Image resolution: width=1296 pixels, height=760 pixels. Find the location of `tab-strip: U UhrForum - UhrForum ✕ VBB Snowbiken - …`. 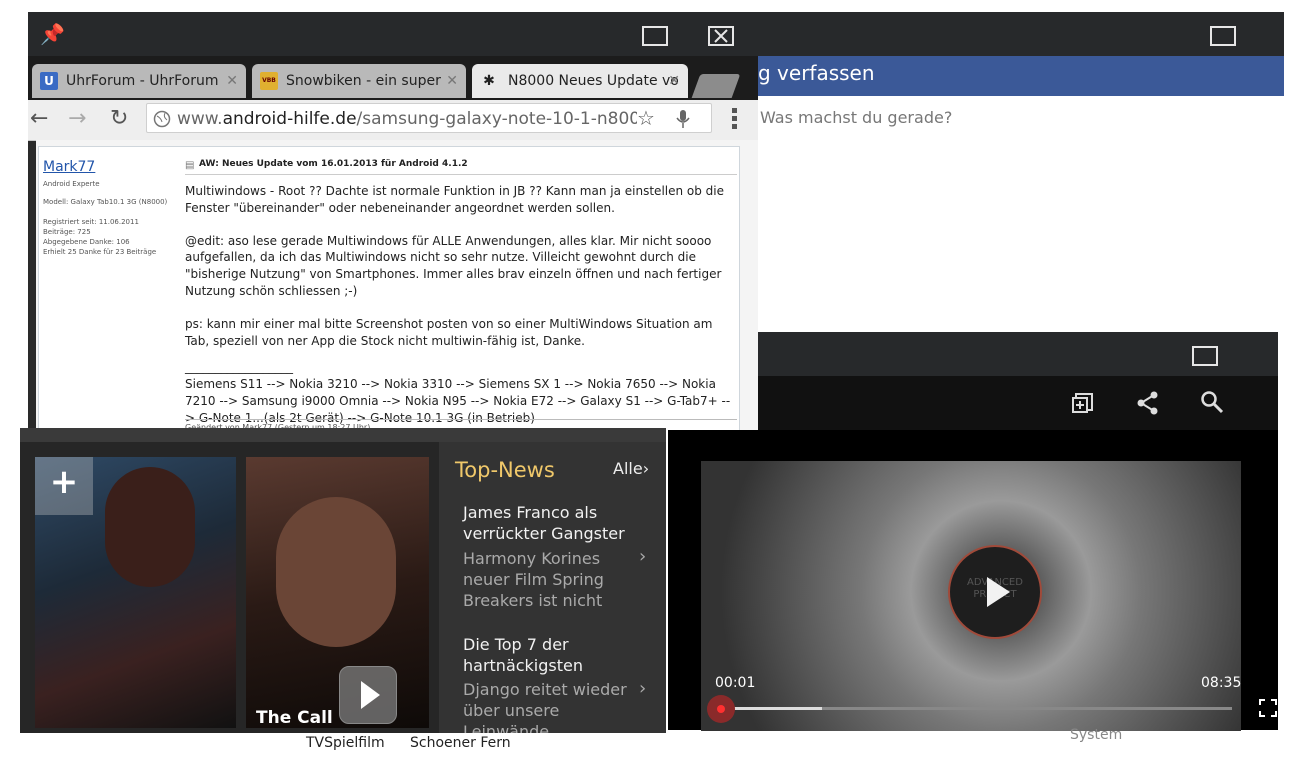

tab-strip: U UhrForum - UhrForum ✕ VBB Snowbiken - … is located at coordinates (393, 78).